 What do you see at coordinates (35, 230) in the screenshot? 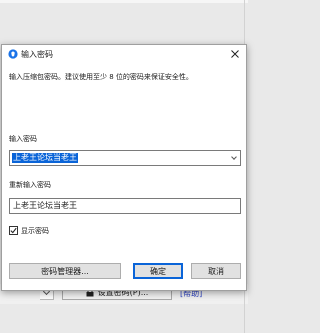
I see `show-password-label: 显示密码` at bounding box center [35, 230].